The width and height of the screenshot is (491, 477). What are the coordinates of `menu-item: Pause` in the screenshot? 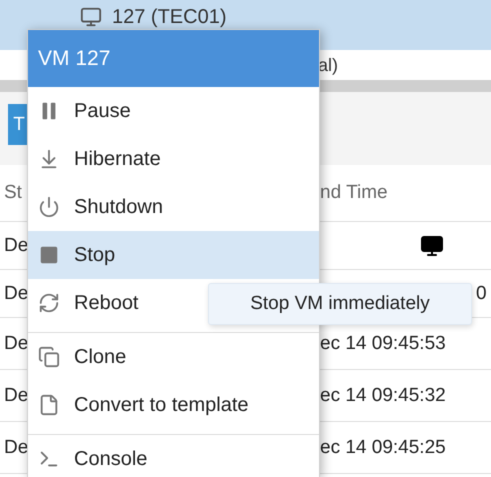 It's located at (173, 111).